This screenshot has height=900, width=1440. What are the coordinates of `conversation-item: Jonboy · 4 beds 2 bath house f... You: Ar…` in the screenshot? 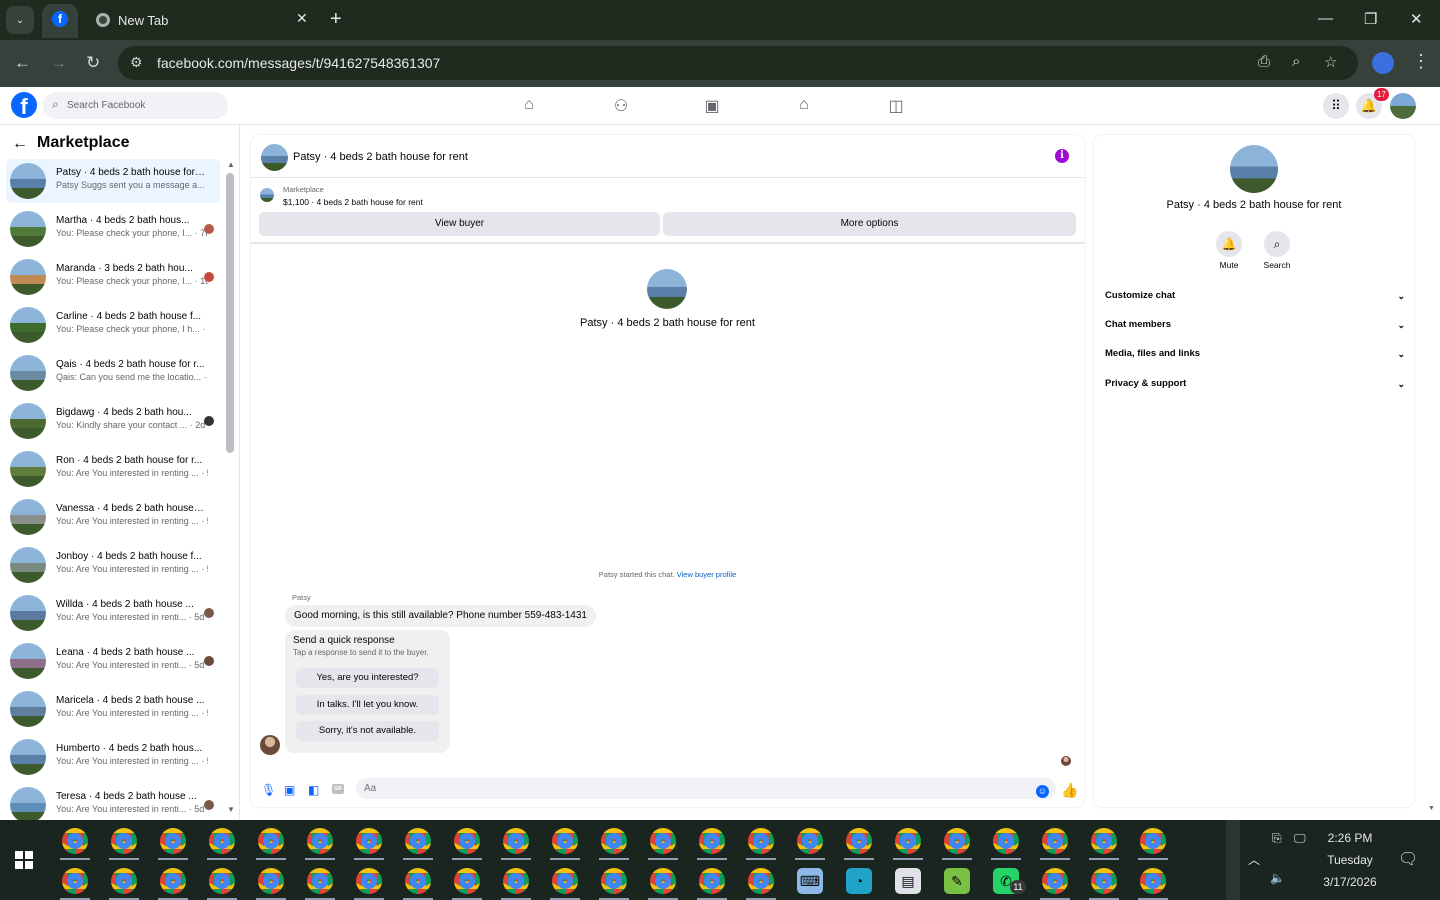 It's located at (113, 565).